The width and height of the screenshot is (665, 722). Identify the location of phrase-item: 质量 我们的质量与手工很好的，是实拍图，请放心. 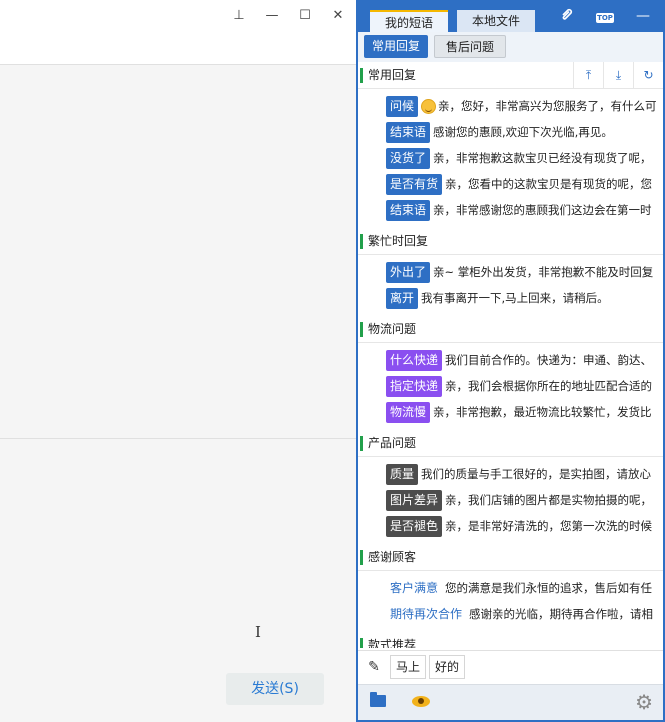
(510, 474).